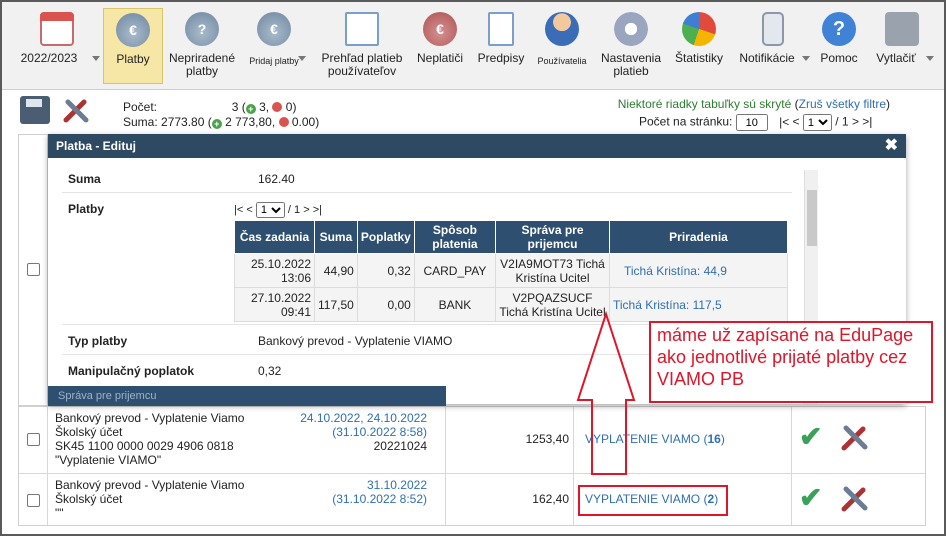  I want to click on toolbar-notifikacie-label: Notifikácie, so click(767, 58).